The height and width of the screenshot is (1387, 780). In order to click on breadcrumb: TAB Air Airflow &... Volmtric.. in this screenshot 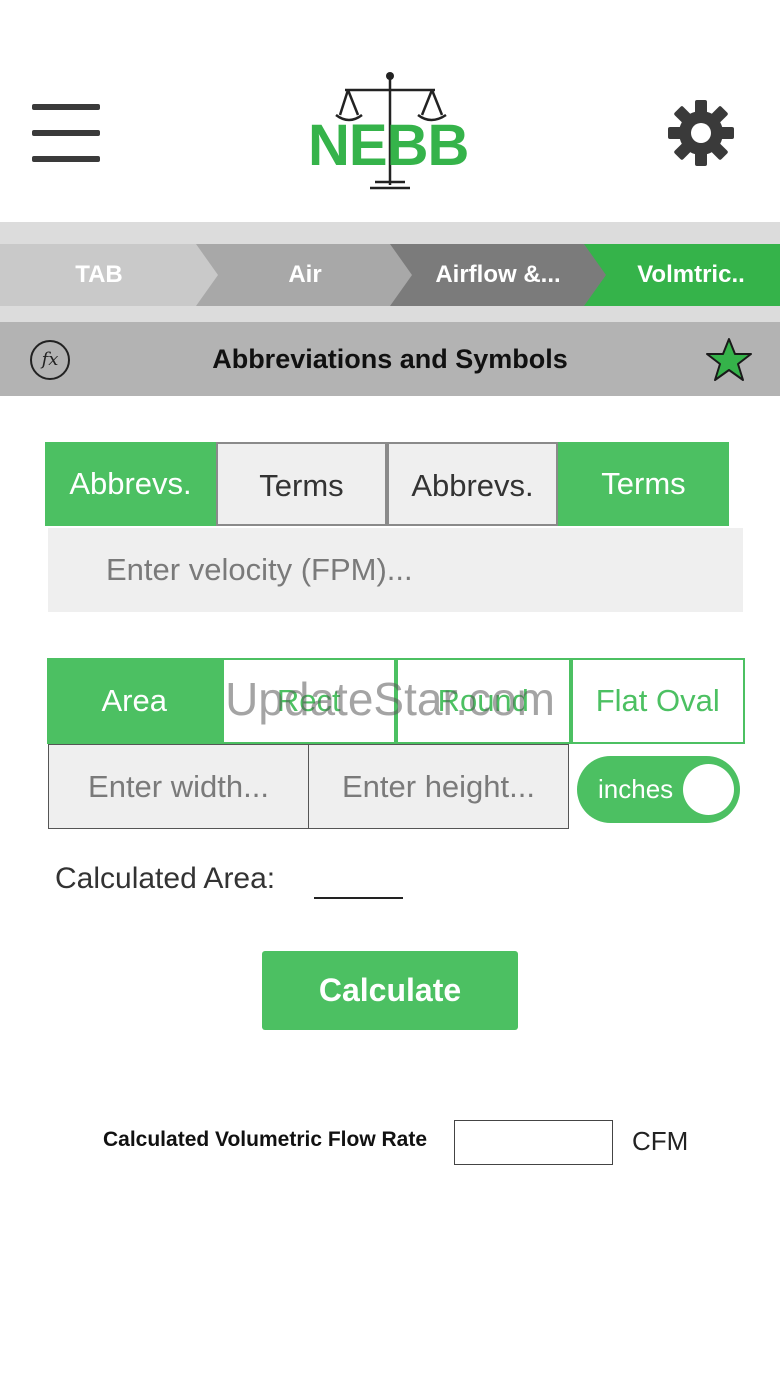, I will do `click(390, 275)`.